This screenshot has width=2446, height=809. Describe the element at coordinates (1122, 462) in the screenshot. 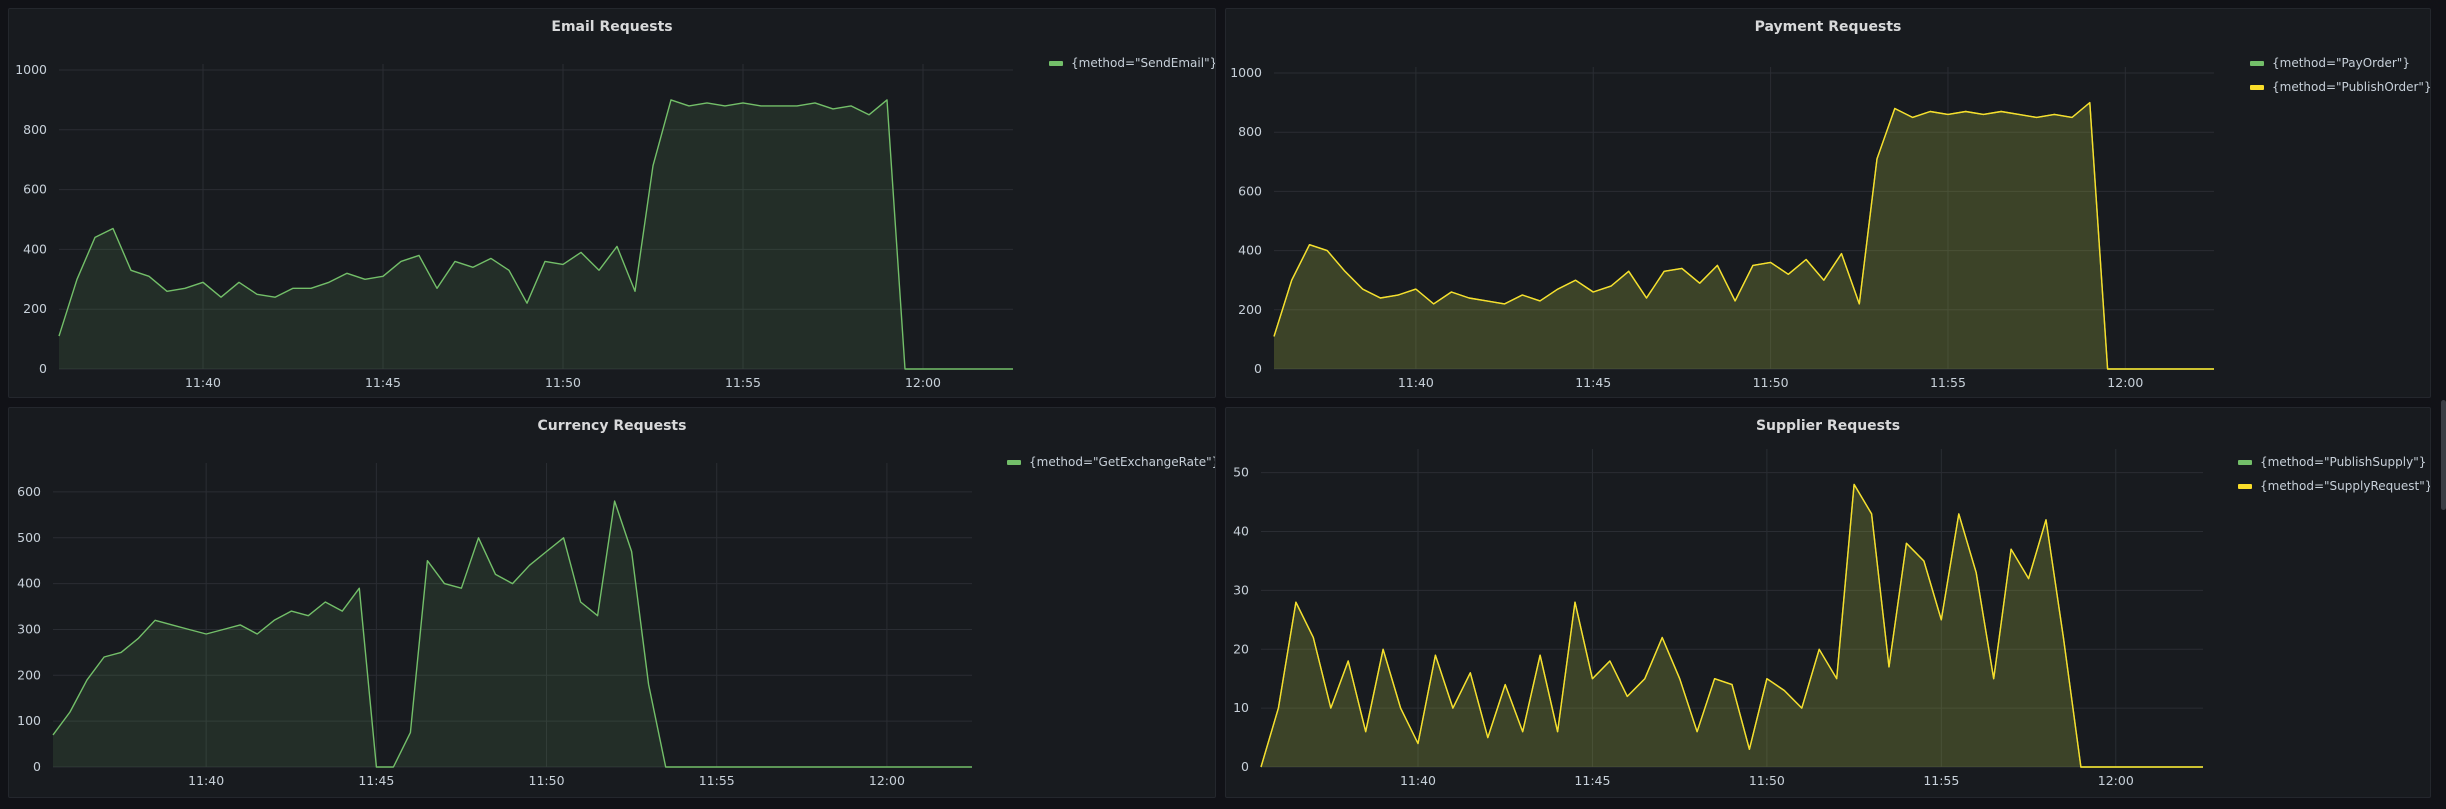

I see `legend-label: {method="GetExchangeRate"}` at that location.